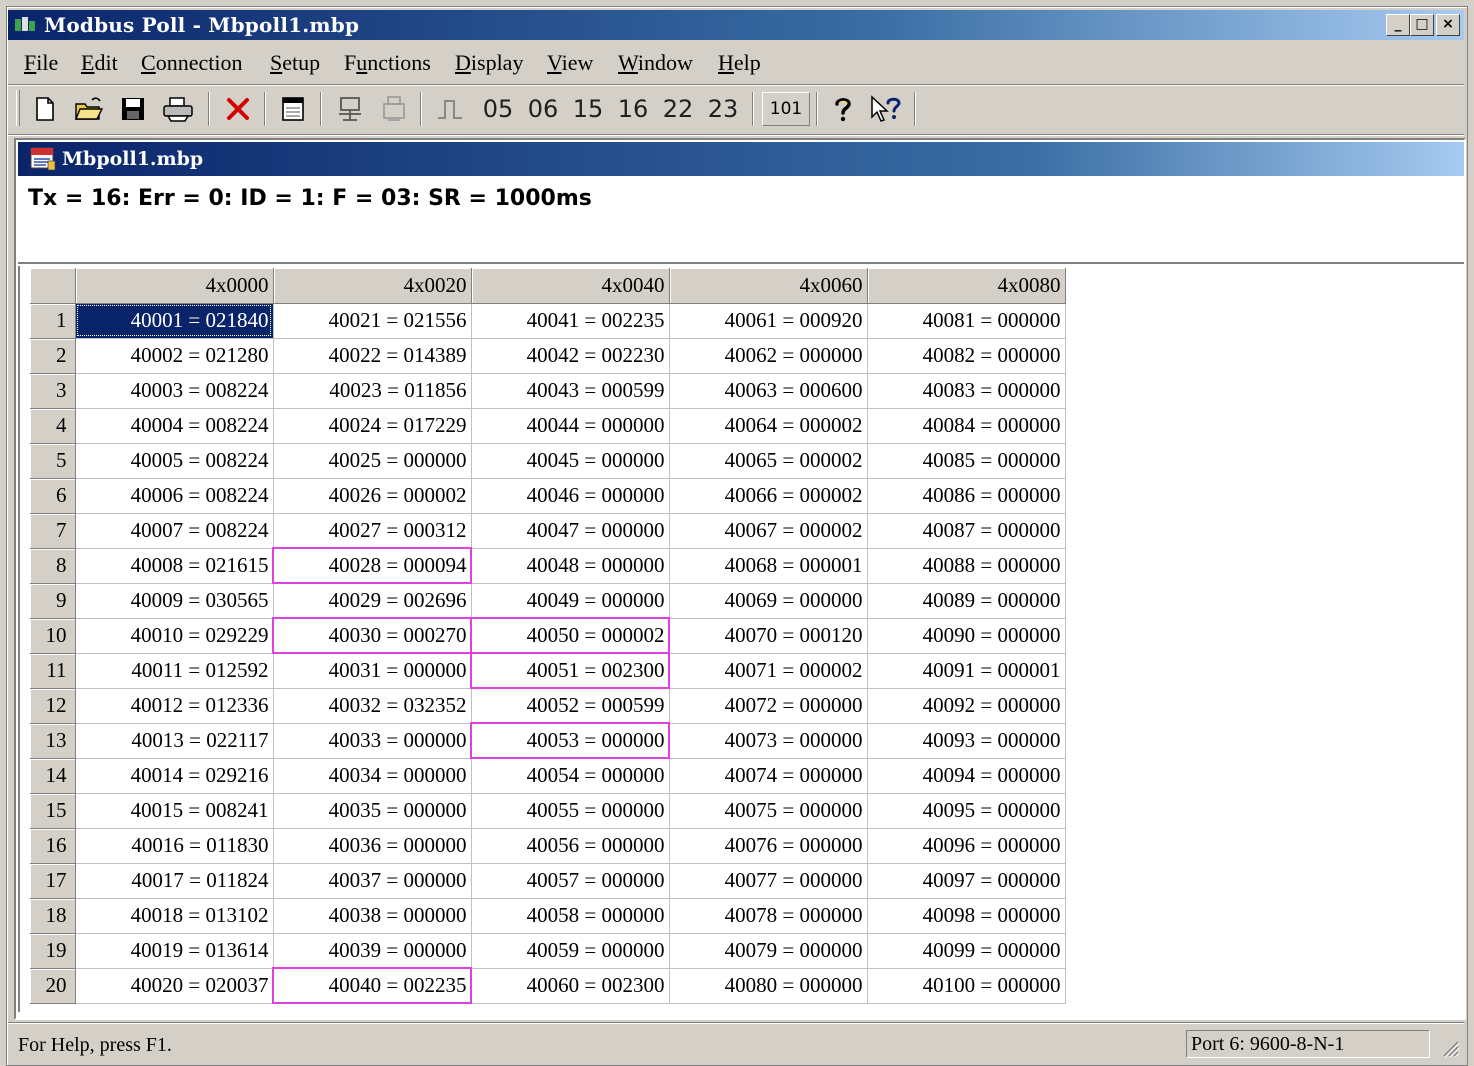 This screenshot has height=1066, width=1474. What do you see at coordinates (133, 109) in the screenshot?
I see `save-icon` at bounding box center [133, 109].